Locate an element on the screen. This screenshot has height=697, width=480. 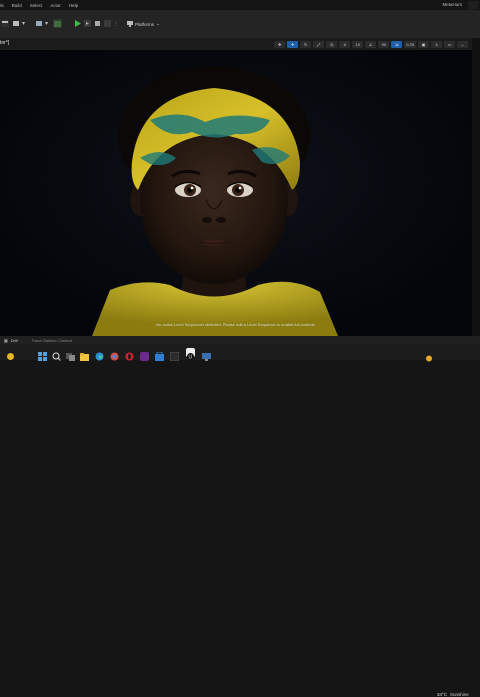
weather-sun-icon is located at coordinates (429, 355).